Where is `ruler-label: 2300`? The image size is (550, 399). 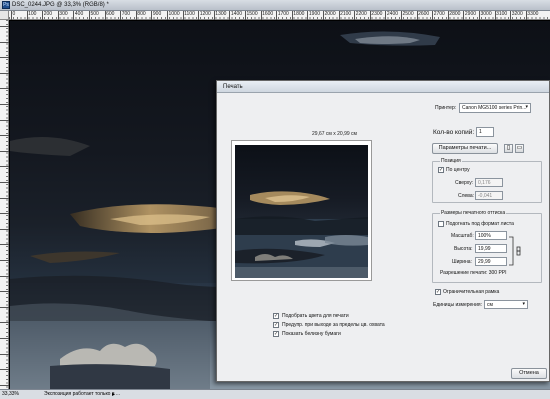
ruler-label: 2300 is located at coordinates (377, 14).